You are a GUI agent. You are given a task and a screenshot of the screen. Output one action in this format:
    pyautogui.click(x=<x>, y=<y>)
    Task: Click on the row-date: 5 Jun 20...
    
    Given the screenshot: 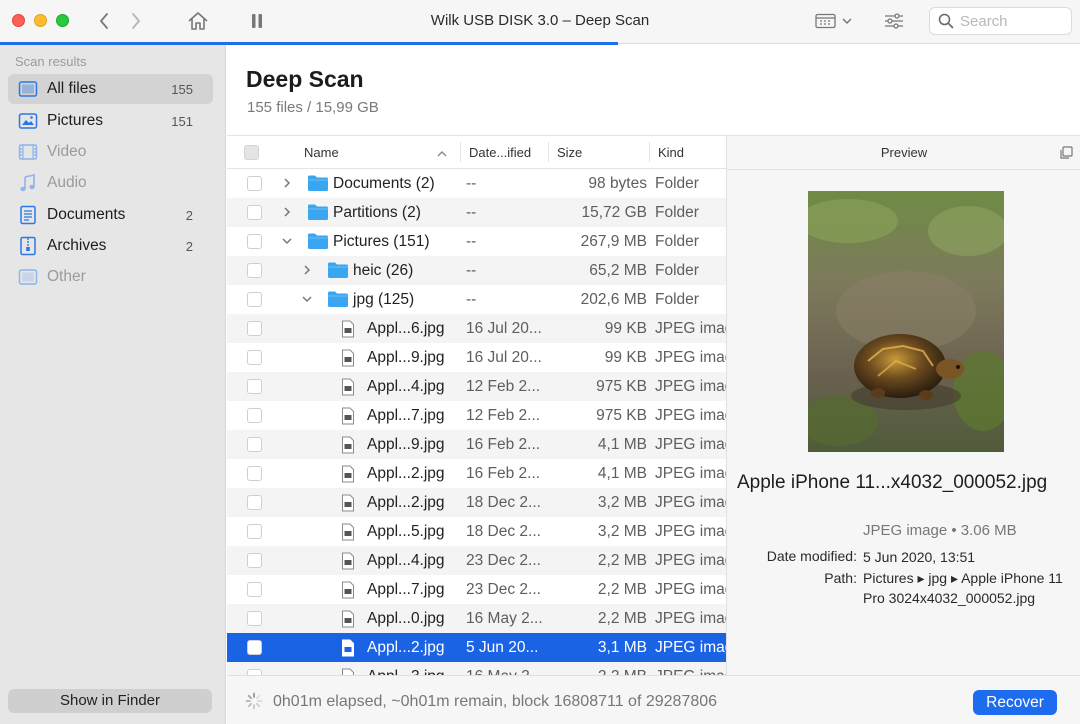 What is the action you would take?
    pyautogui.click(x=502, y=647)
    